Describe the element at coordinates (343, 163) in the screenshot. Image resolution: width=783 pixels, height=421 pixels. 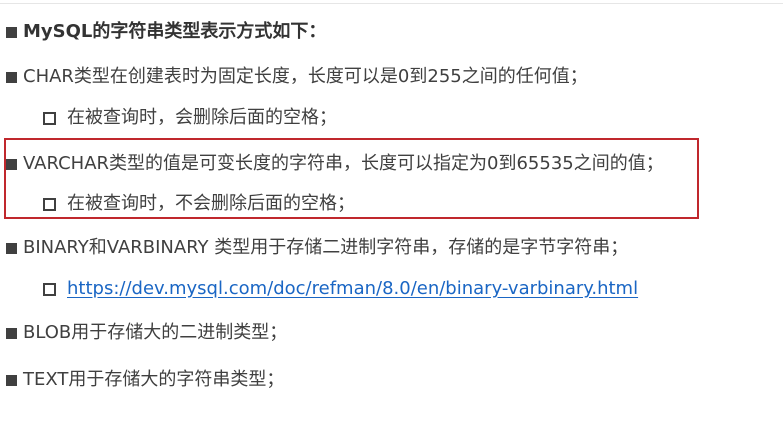
I see `list-item-text: VARCHAR类型的值是可变长度的字符串，长度可以指定为0到65535之间的值；` at that location.